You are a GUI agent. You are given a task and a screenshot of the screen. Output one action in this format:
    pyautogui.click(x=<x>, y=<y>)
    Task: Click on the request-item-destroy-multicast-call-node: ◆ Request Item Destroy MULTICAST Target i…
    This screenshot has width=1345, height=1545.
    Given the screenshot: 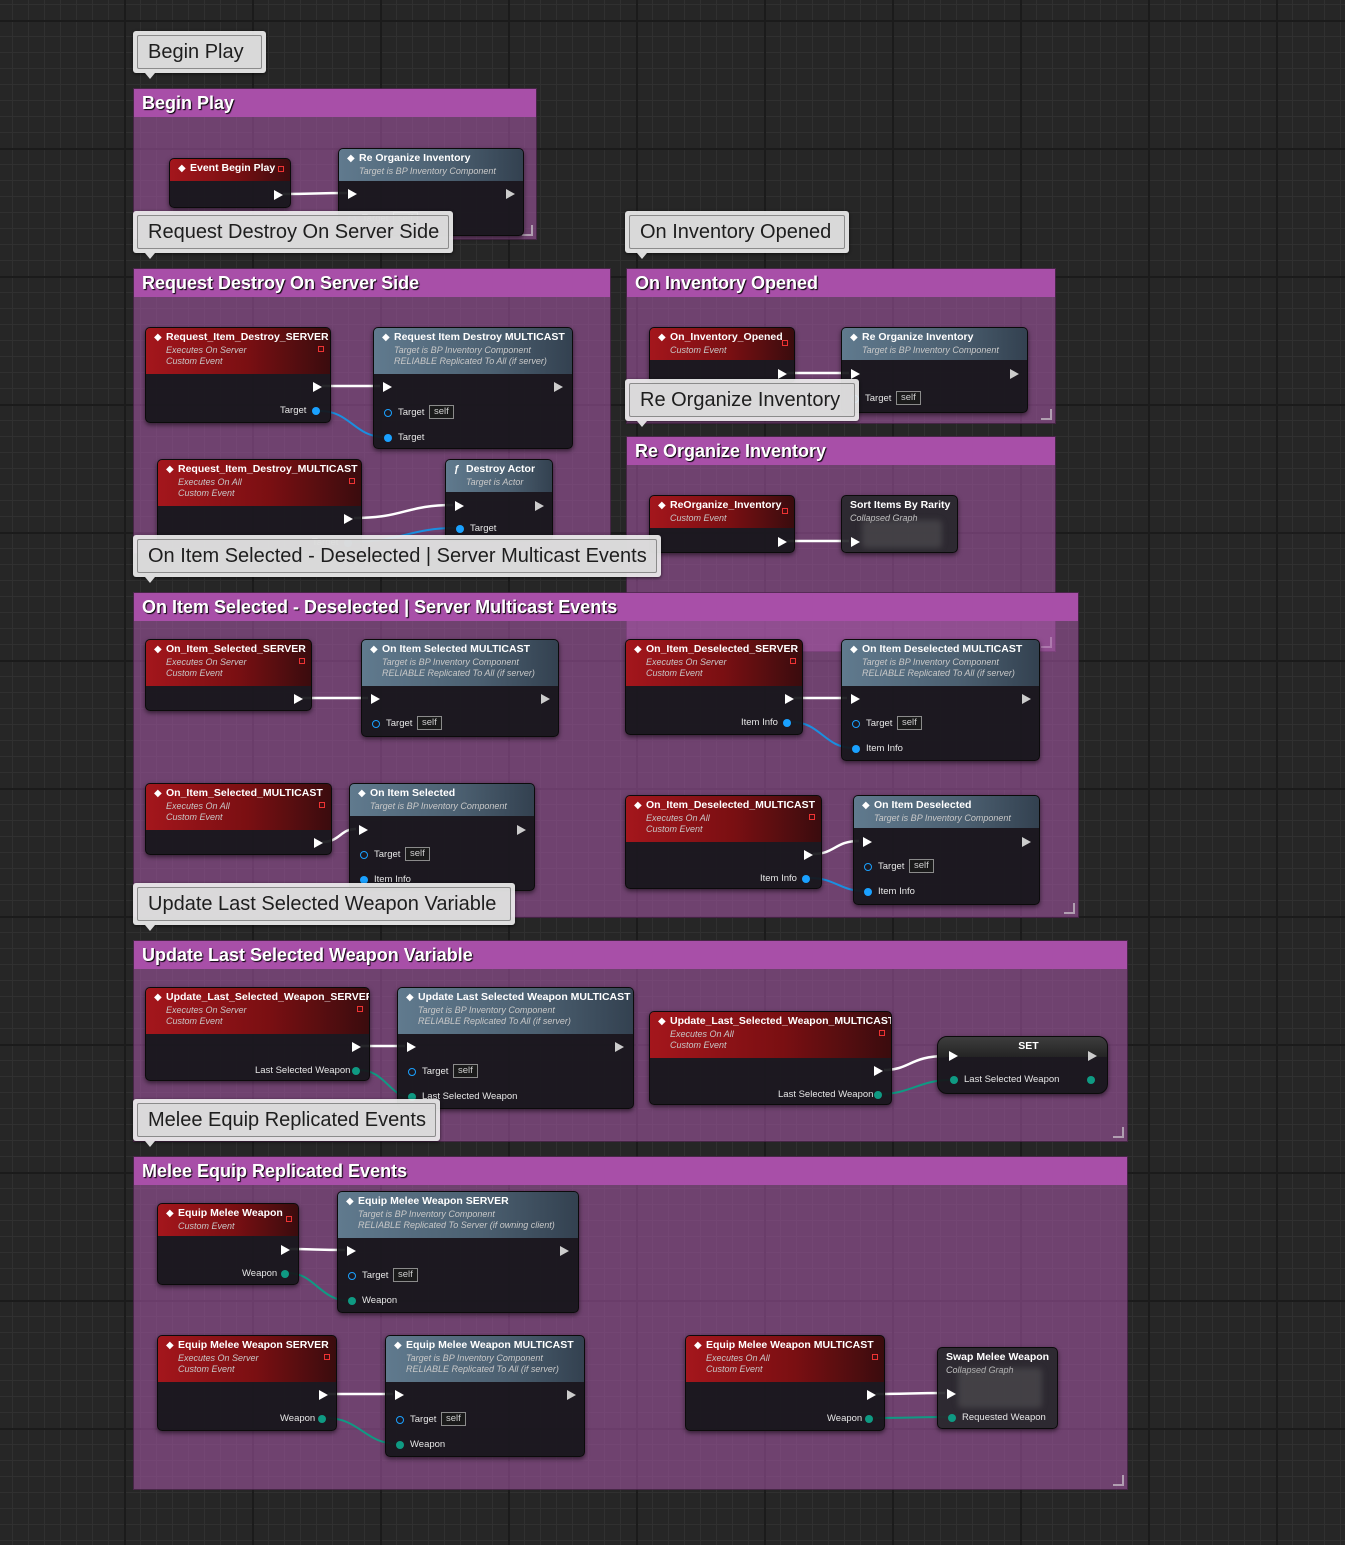 What is the action you would take?
    pyautogui.click(x=473, y=388)
    